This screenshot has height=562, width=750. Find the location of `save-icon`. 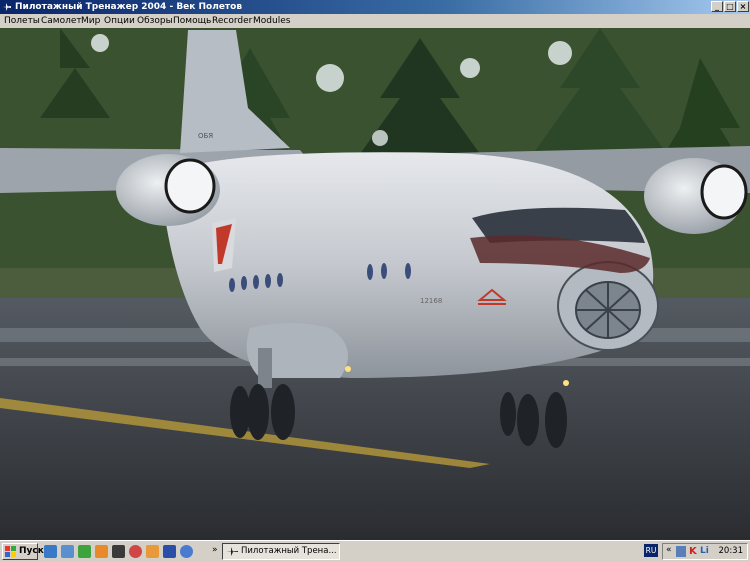

save-icon is located at coordinates (169, 551).